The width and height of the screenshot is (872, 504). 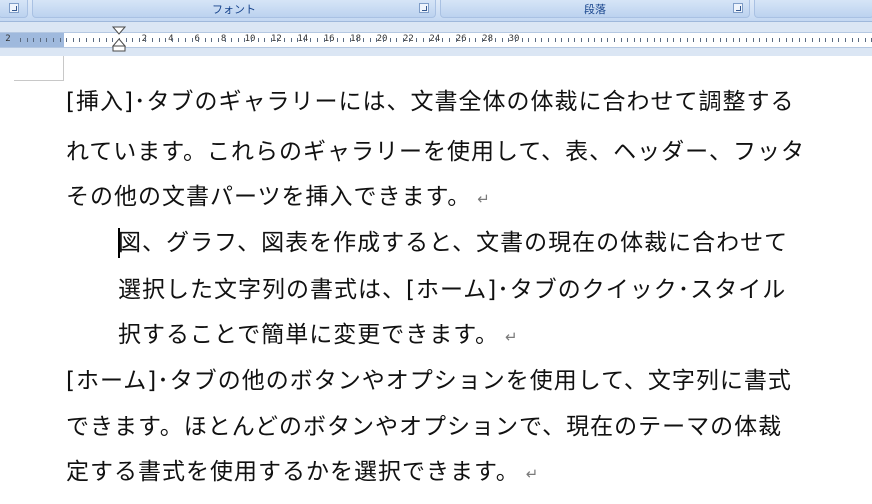 I want to click on paragraph-dialog-launcher-icon, so click(x=738, y=8).